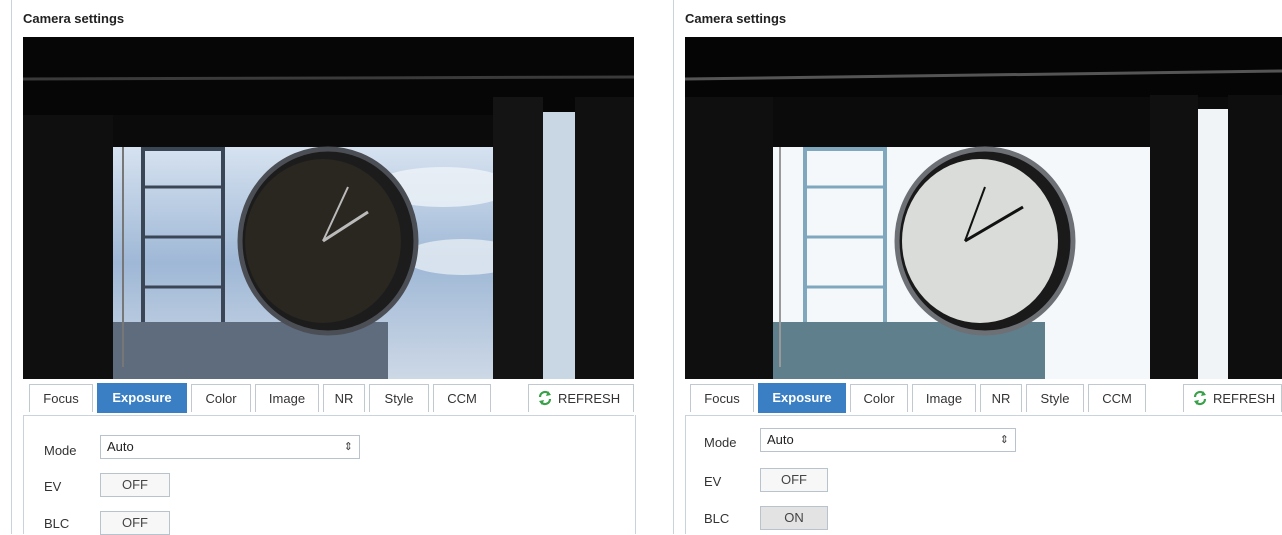 The width and height of the screenshot is (1282, 535). What do you see at coordinates (135, 523) in the screenshot?
I see `blc-toggle-button: OFF` at bounding box center [135, 523].